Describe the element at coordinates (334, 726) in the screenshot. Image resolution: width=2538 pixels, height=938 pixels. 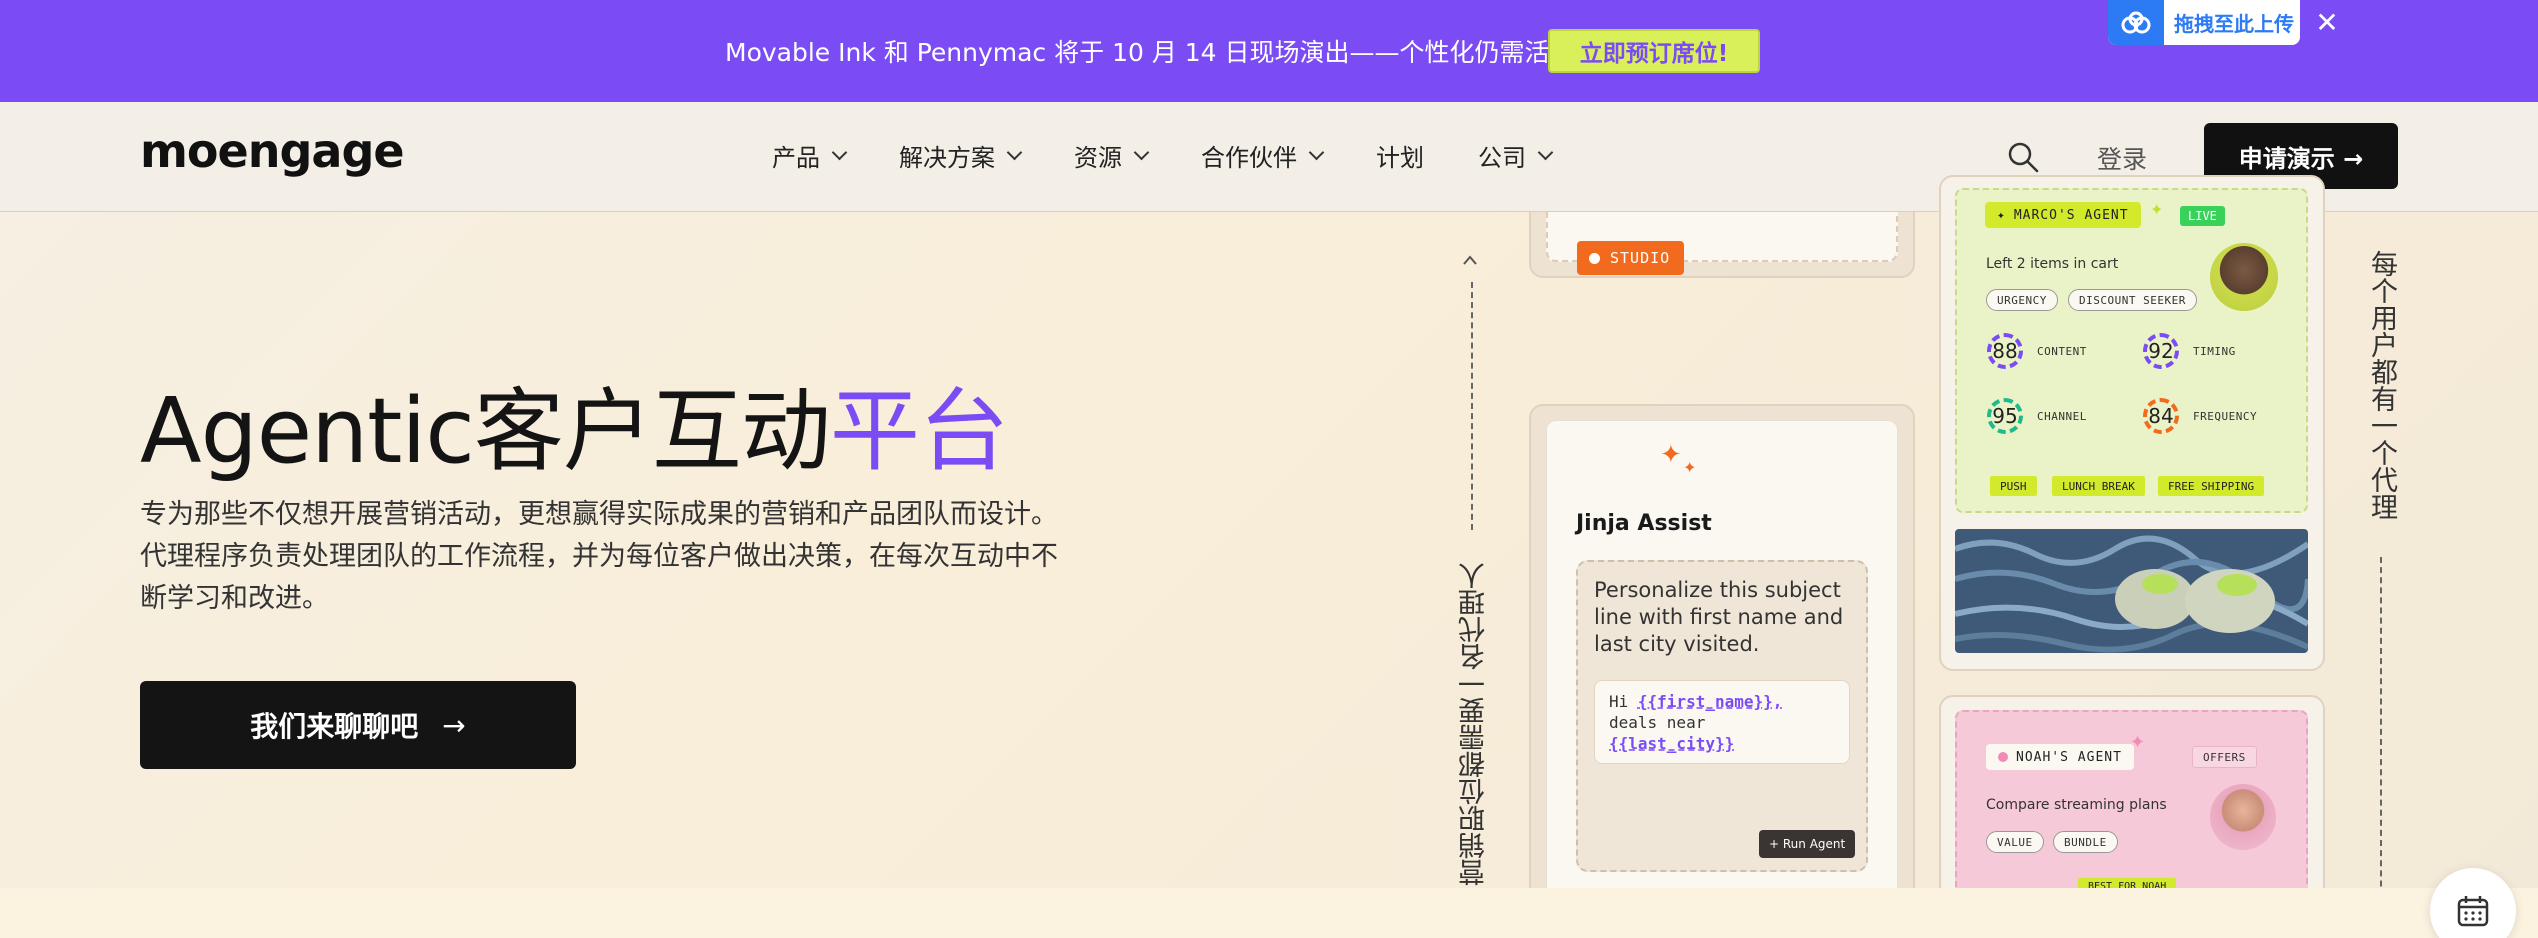
I see `cta-label: 我们来聊聊吧` at that location.